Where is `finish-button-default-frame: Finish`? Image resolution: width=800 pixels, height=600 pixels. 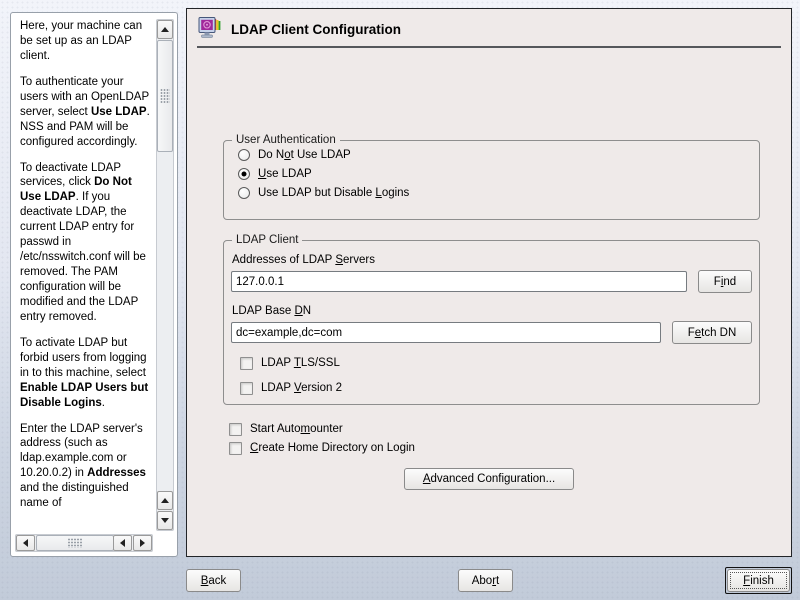
finish-button-default-frame: Finish is located at coordinates (758, 580).